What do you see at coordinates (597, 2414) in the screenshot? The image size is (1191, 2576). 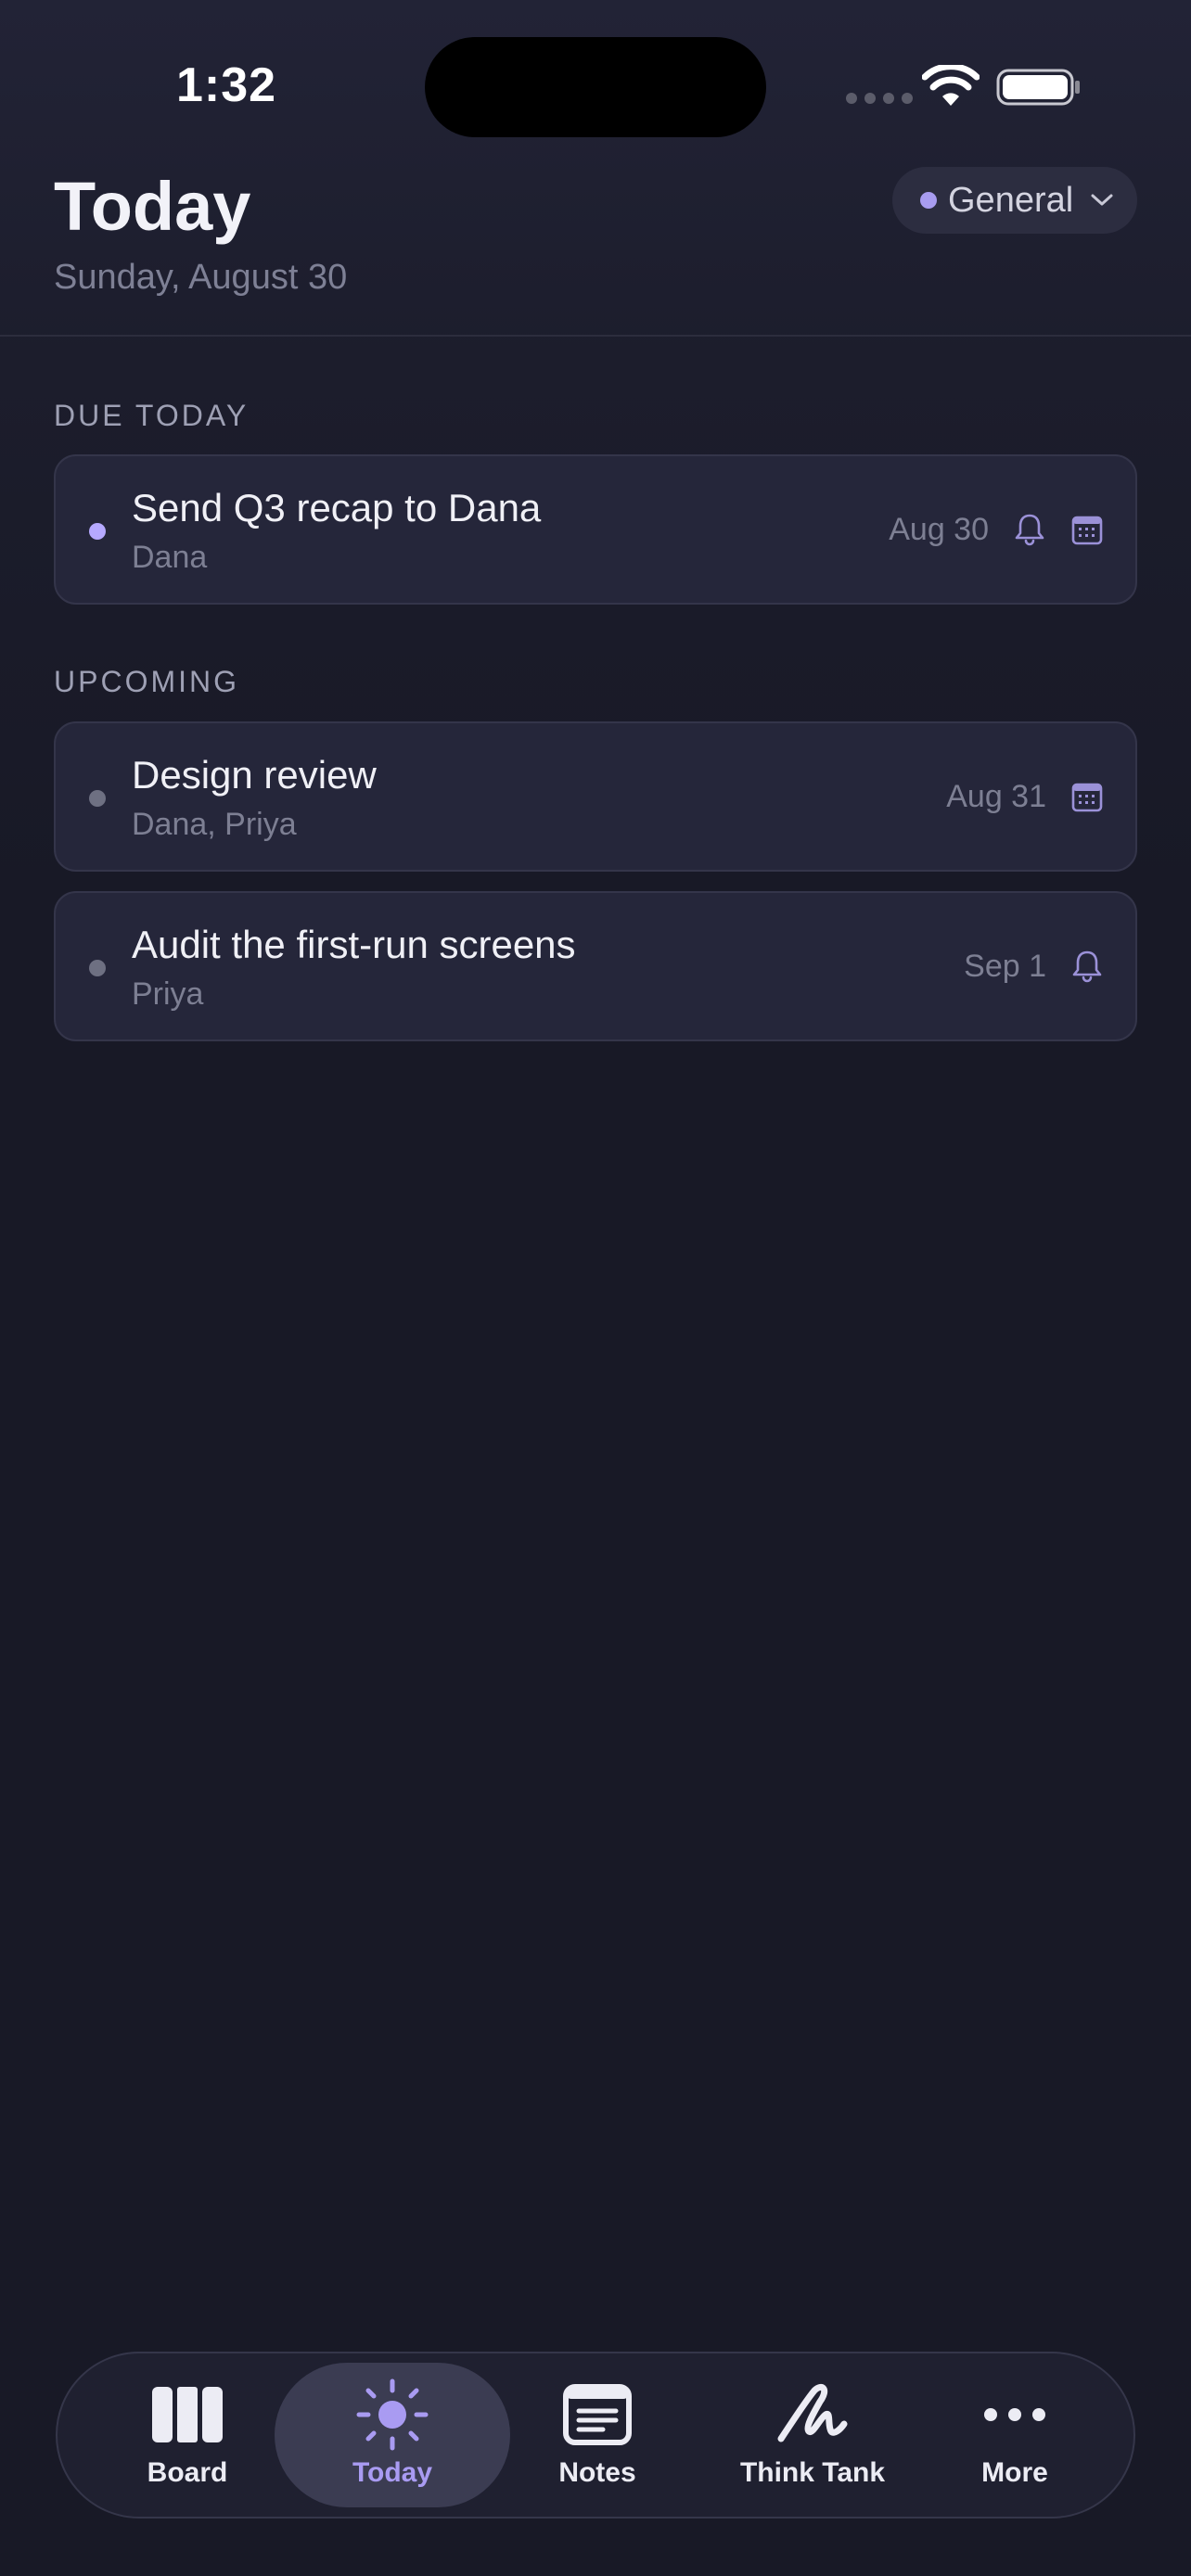 I see `notes-icon` at bounding box center [597, 2414].